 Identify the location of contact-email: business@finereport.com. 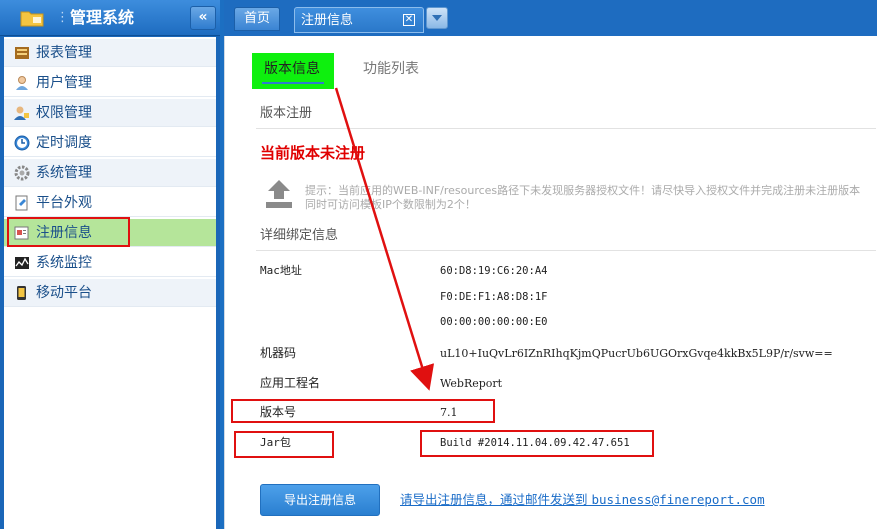
(678, 499).